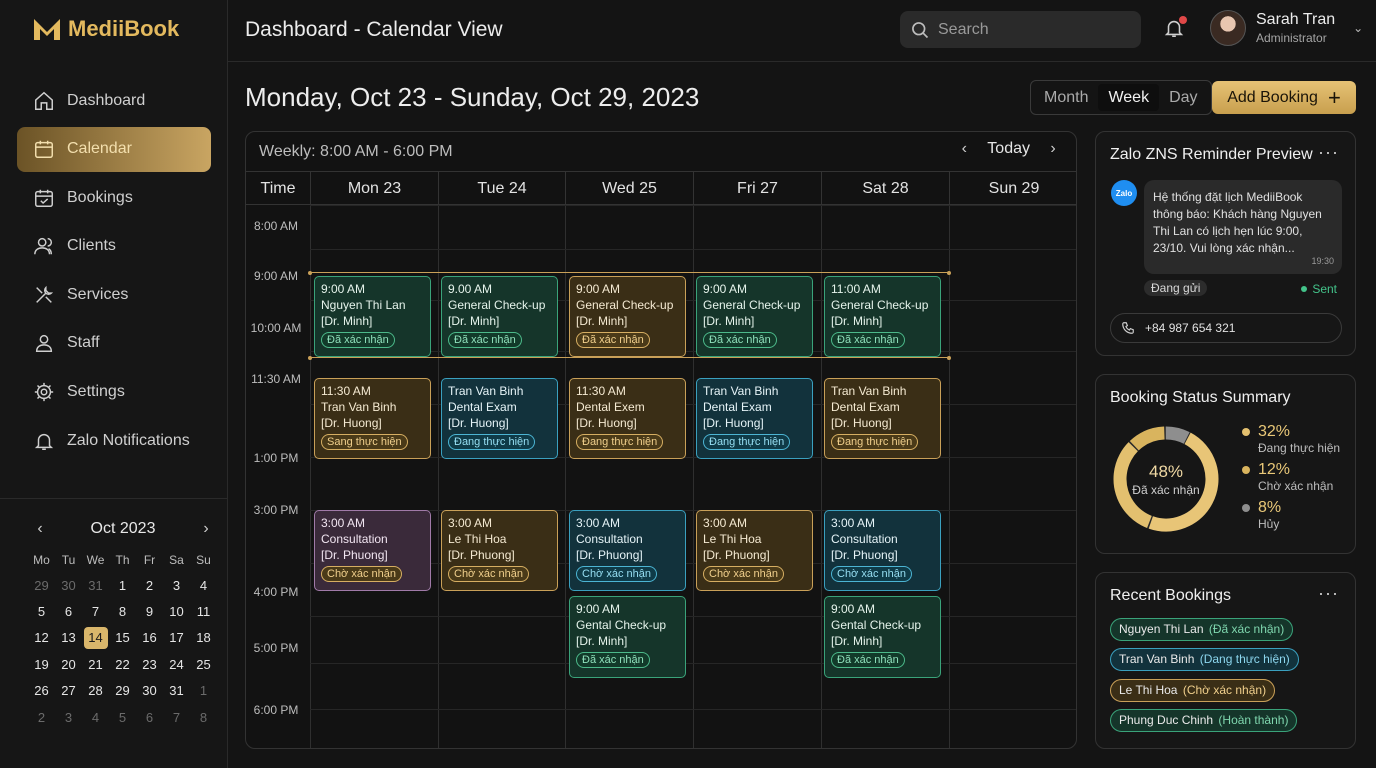  I want to click on day-column-header: Fri 27, so click(757, 188).